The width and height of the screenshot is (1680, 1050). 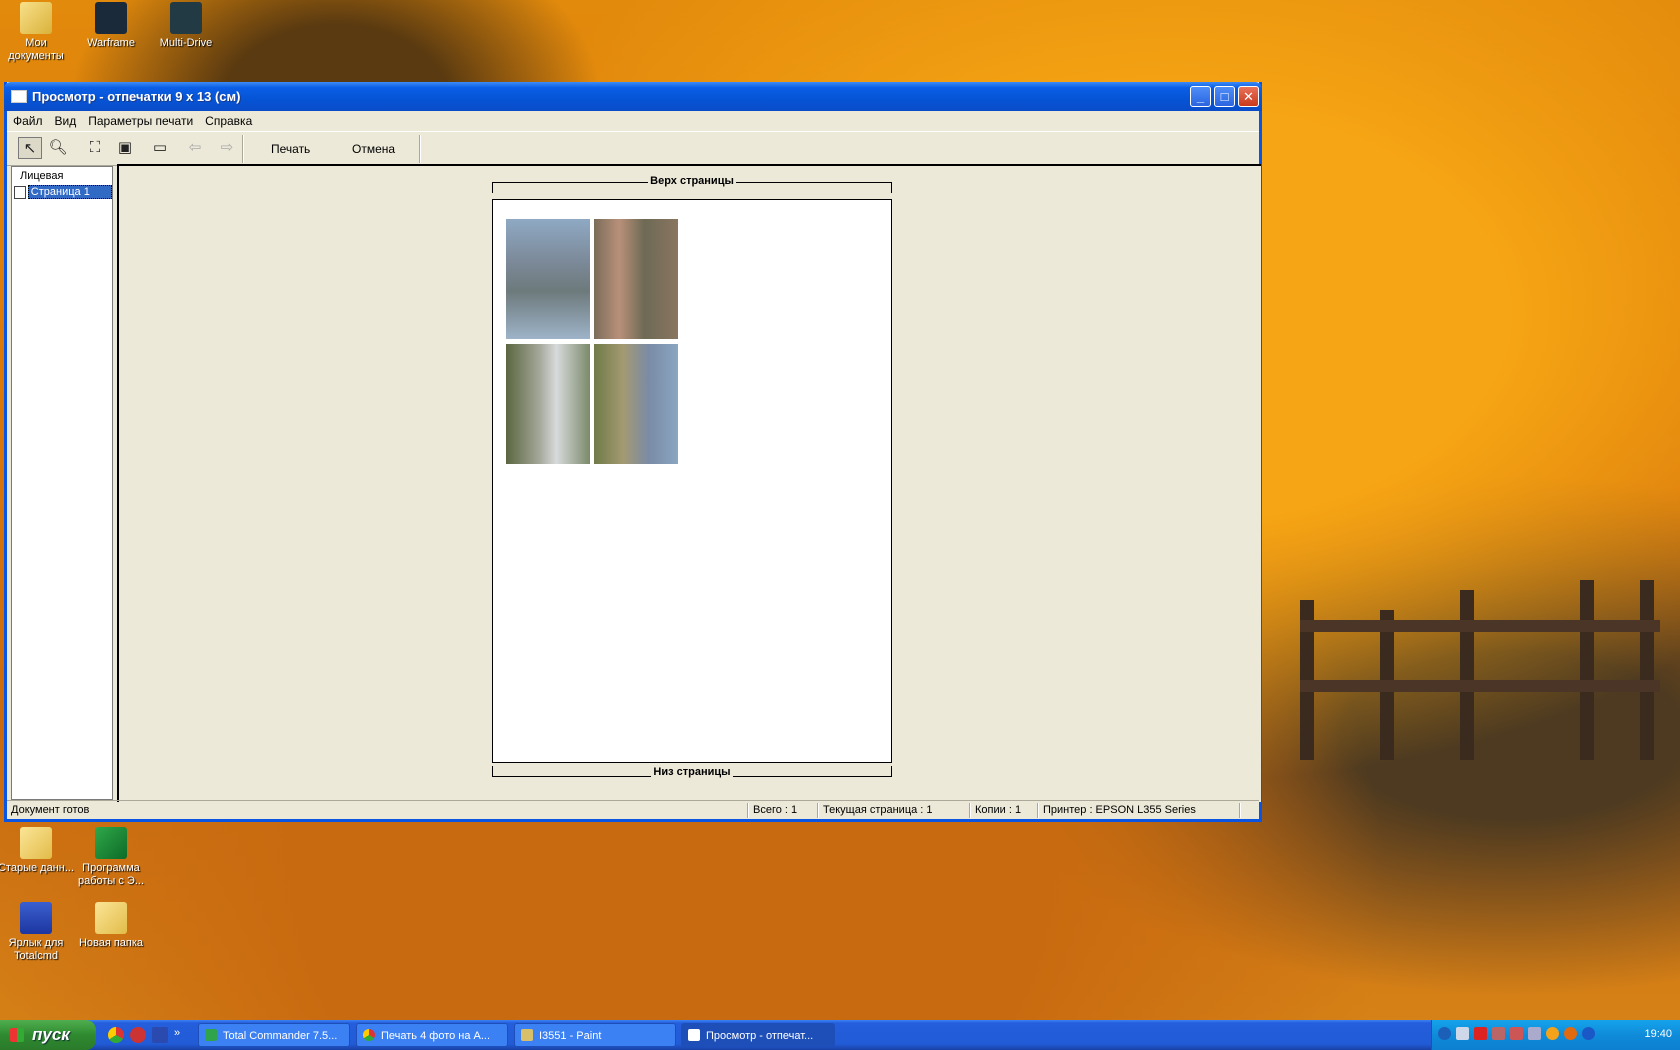 I want to click on arrow-right-icon: ⇨, so click(x=227, y=148).